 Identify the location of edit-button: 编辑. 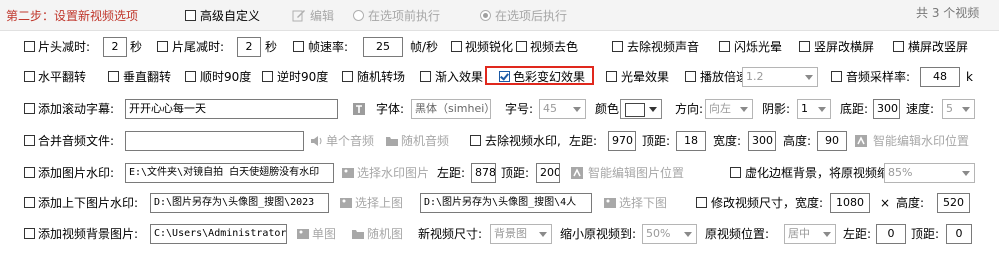
(322, 16).